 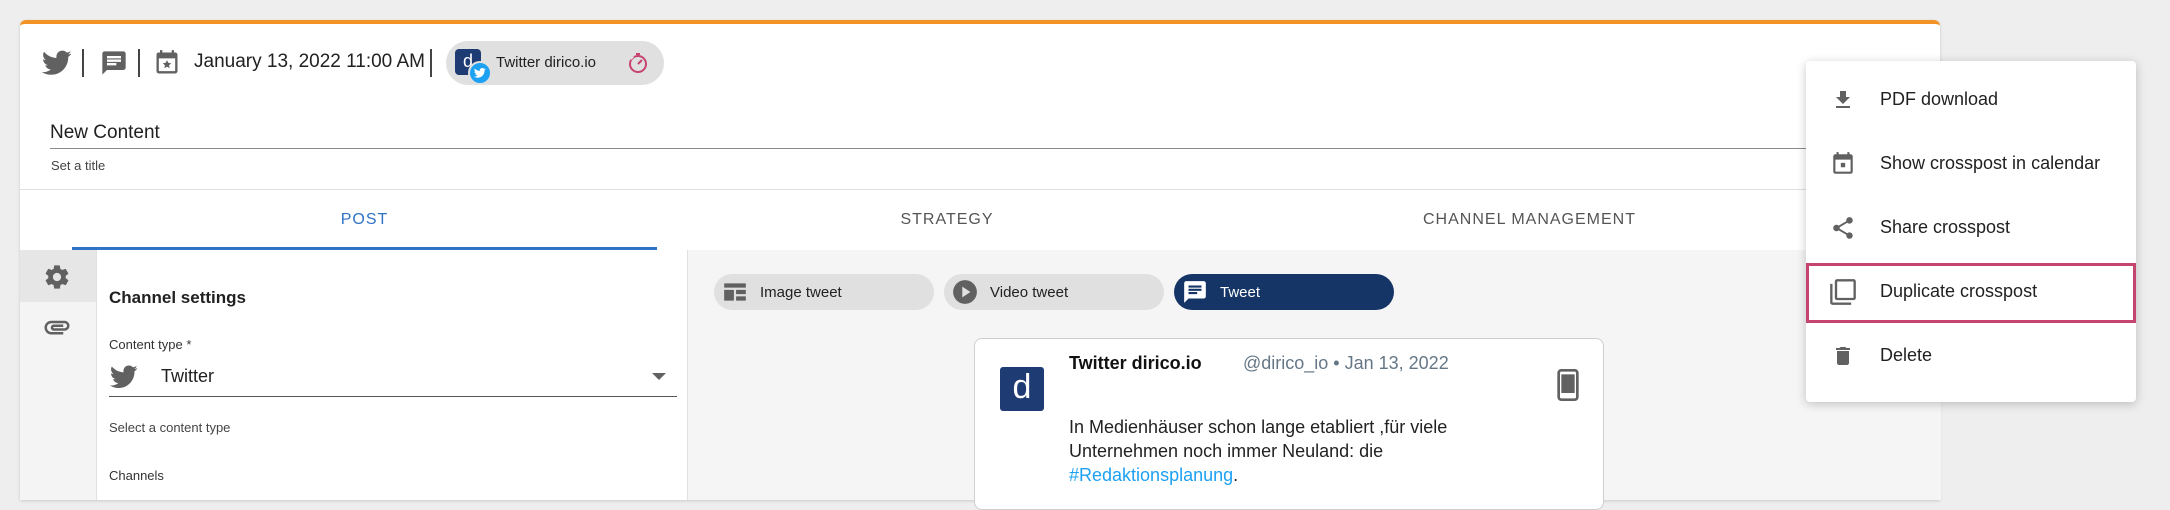 I want to click on tab-channel-management: CHANNEL MANAGEMENT, so click(x=1529, y=220).